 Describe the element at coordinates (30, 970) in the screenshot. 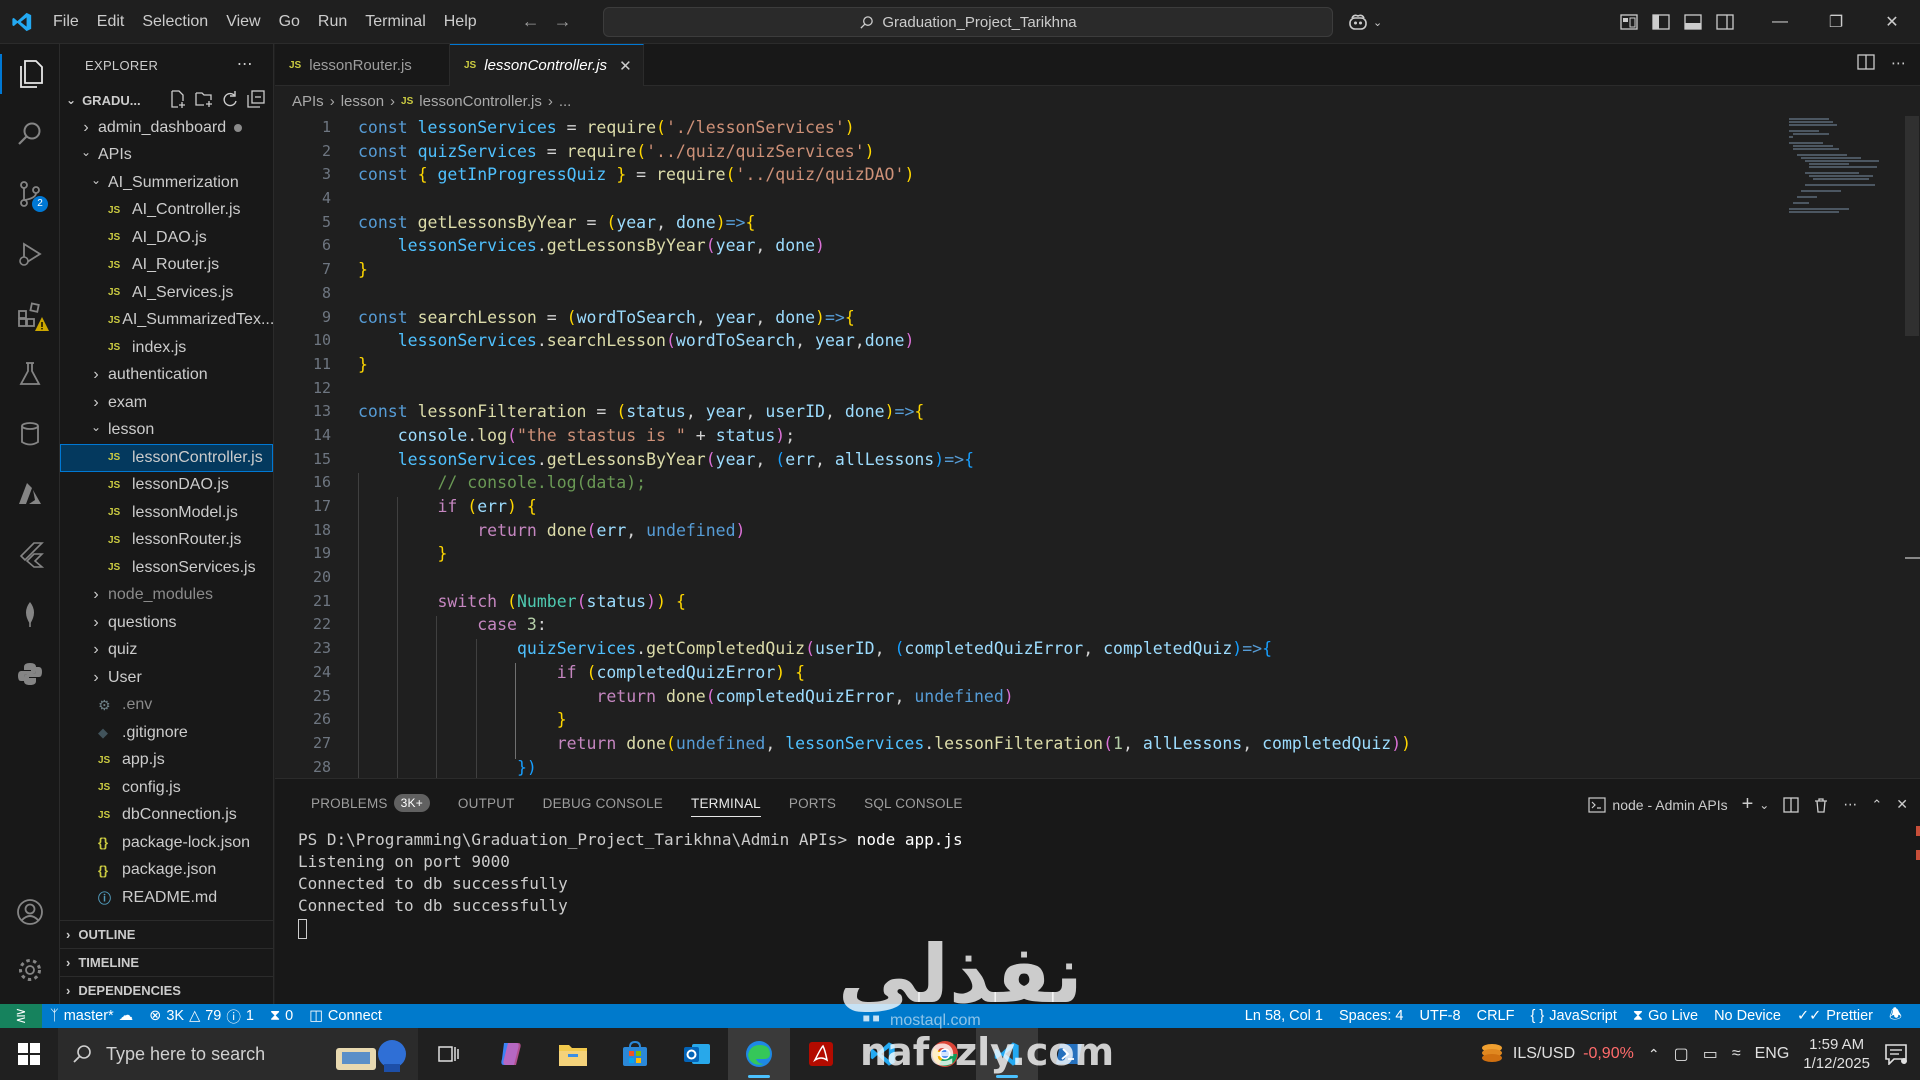

I see `manage-activity` at that location.